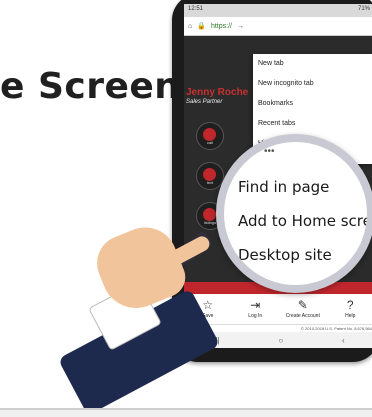 The image size is (372, 417). What do you see at coordinates (302, 305) in the screenshot?
I see `create-account-icon: ✎` at bounding box center [302, 305].